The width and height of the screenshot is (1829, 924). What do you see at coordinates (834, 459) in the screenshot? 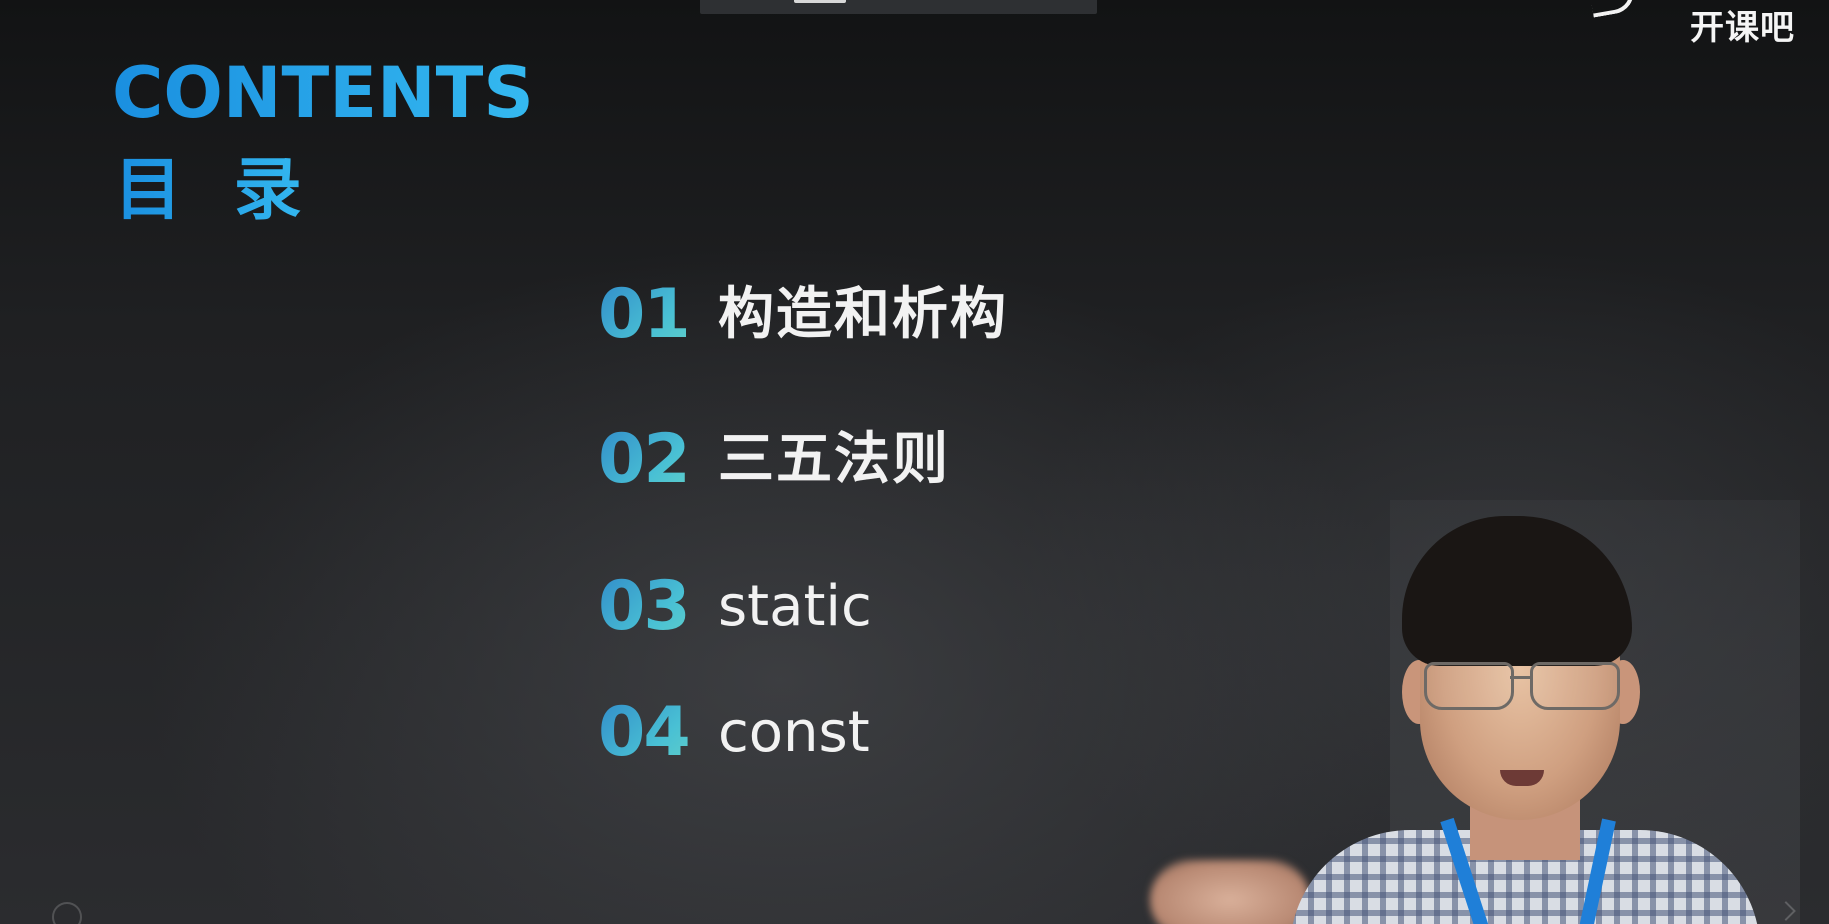
I see `toc-label: 三五法则` at bounding box center [834, 459].